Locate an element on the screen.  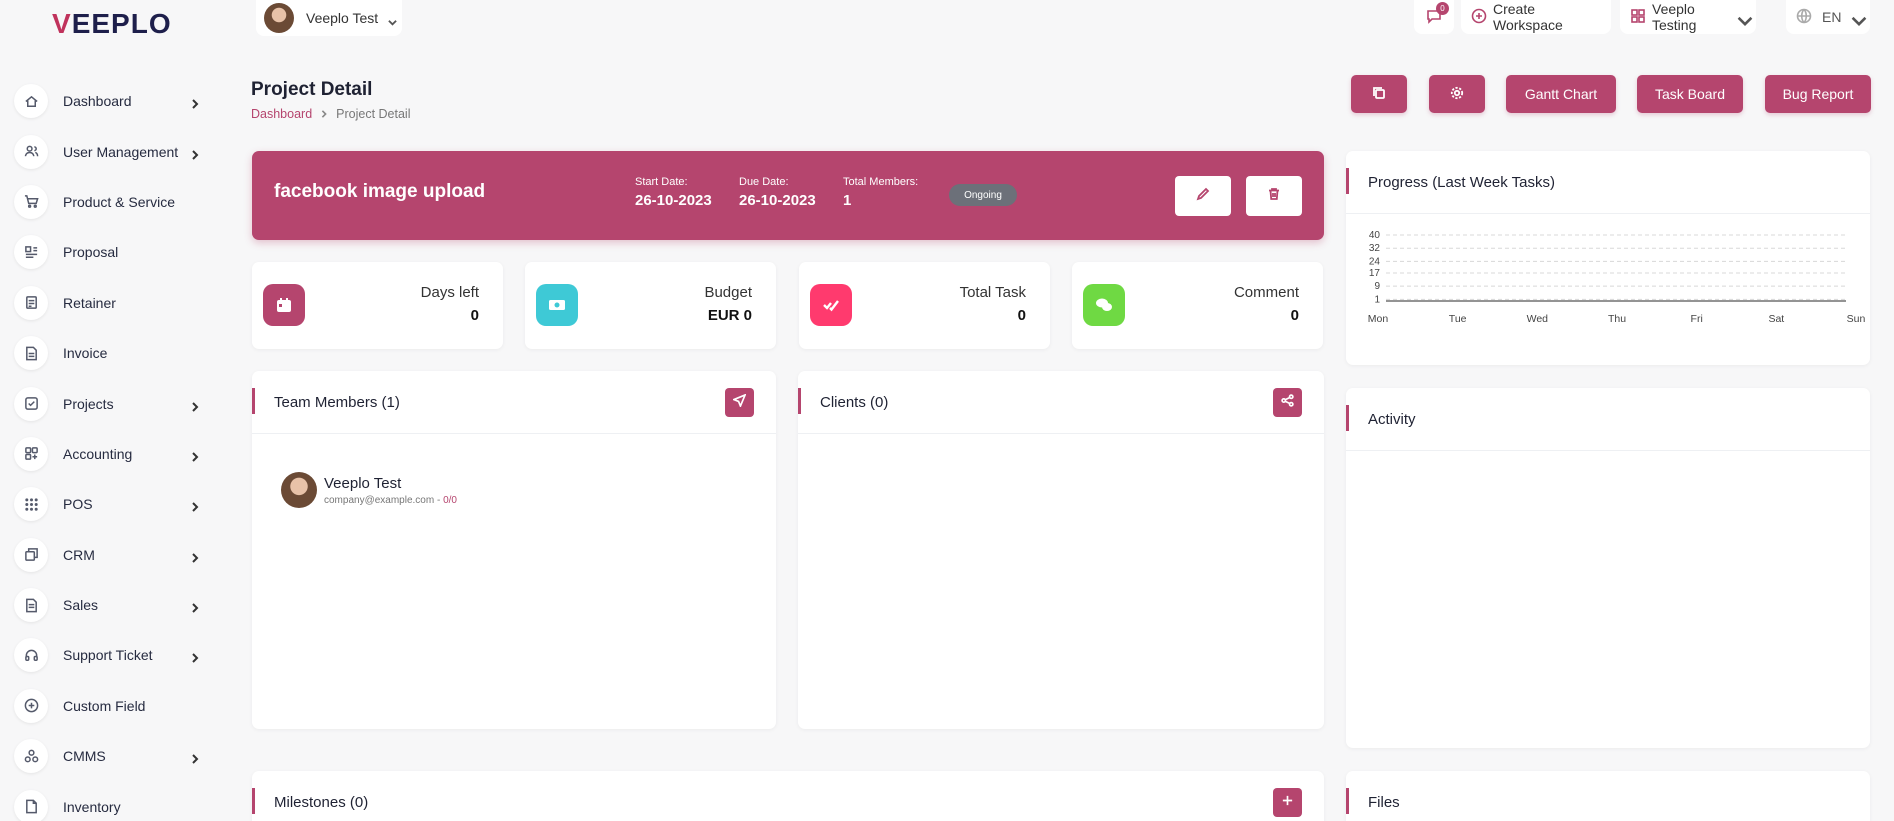
workspace-switcher: Veeplo Testing is located at coordinates (1688, 17).